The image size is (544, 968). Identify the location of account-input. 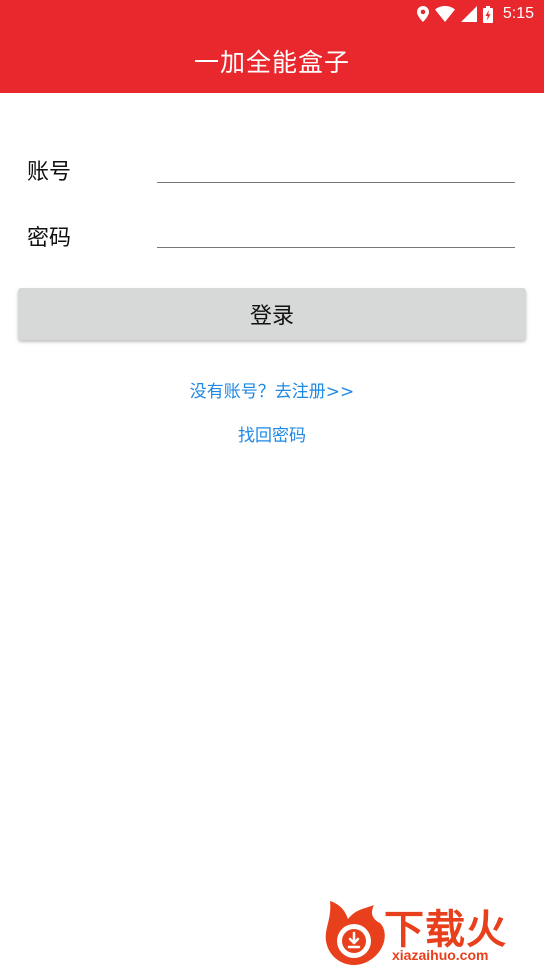
(336, 163).